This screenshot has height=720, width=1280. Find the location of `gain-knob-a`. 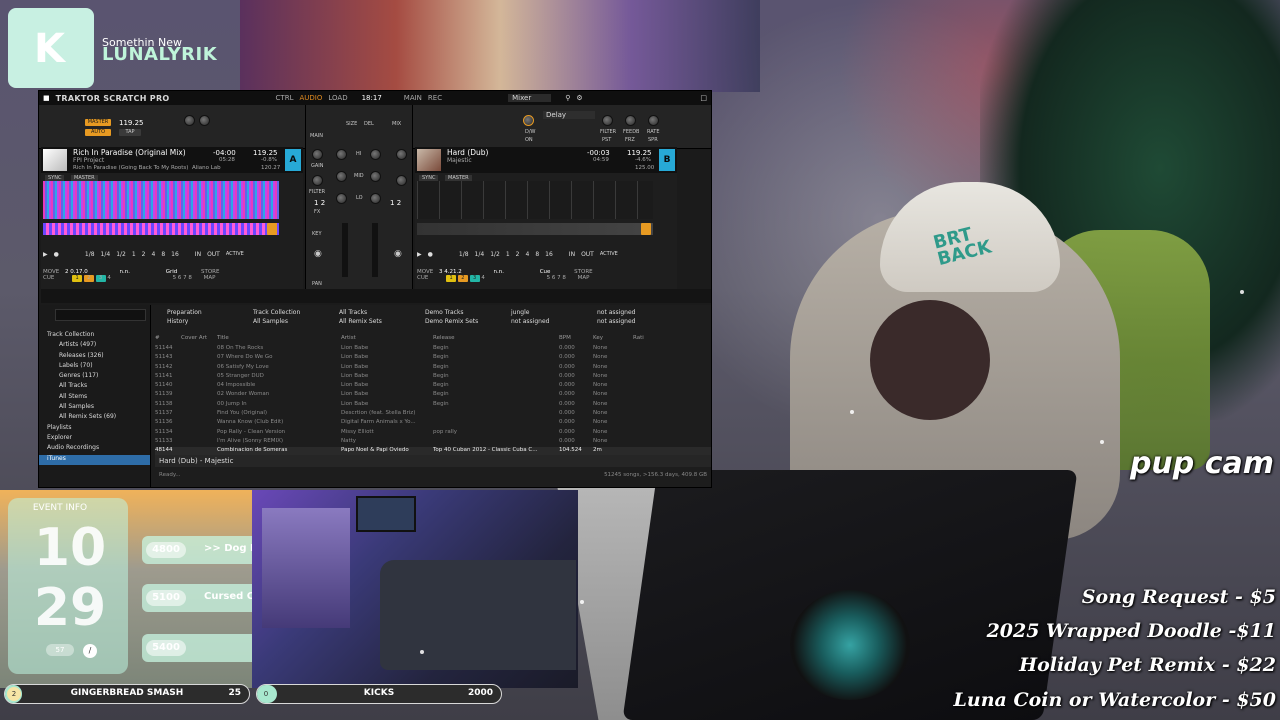

gain-knob-a is located at coordinates (317, 154).